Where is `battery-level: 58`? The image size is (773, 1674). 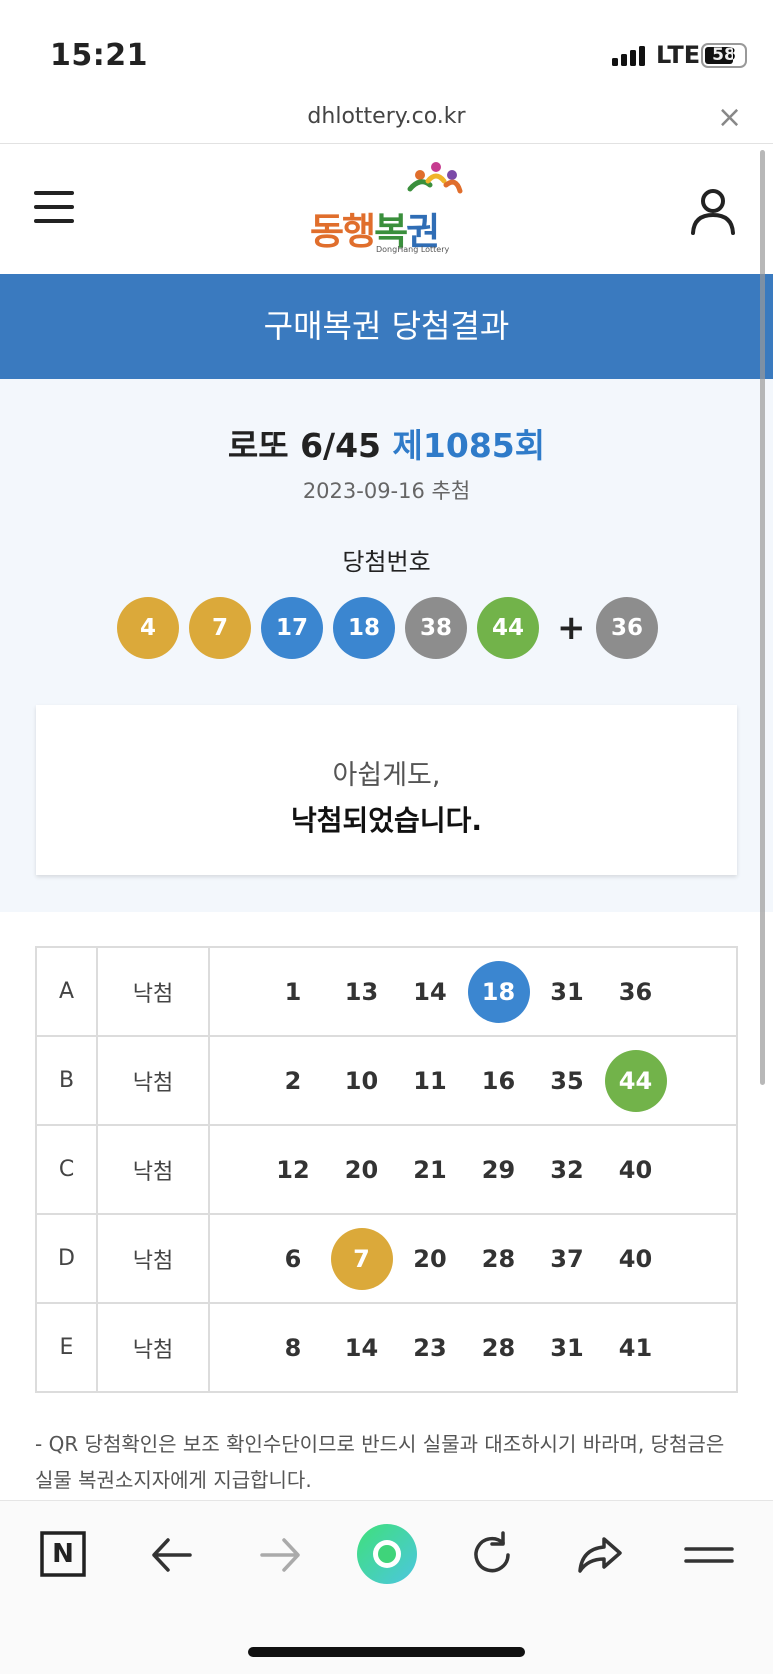 battery-level: 58 is located at coordinates (724, 55).